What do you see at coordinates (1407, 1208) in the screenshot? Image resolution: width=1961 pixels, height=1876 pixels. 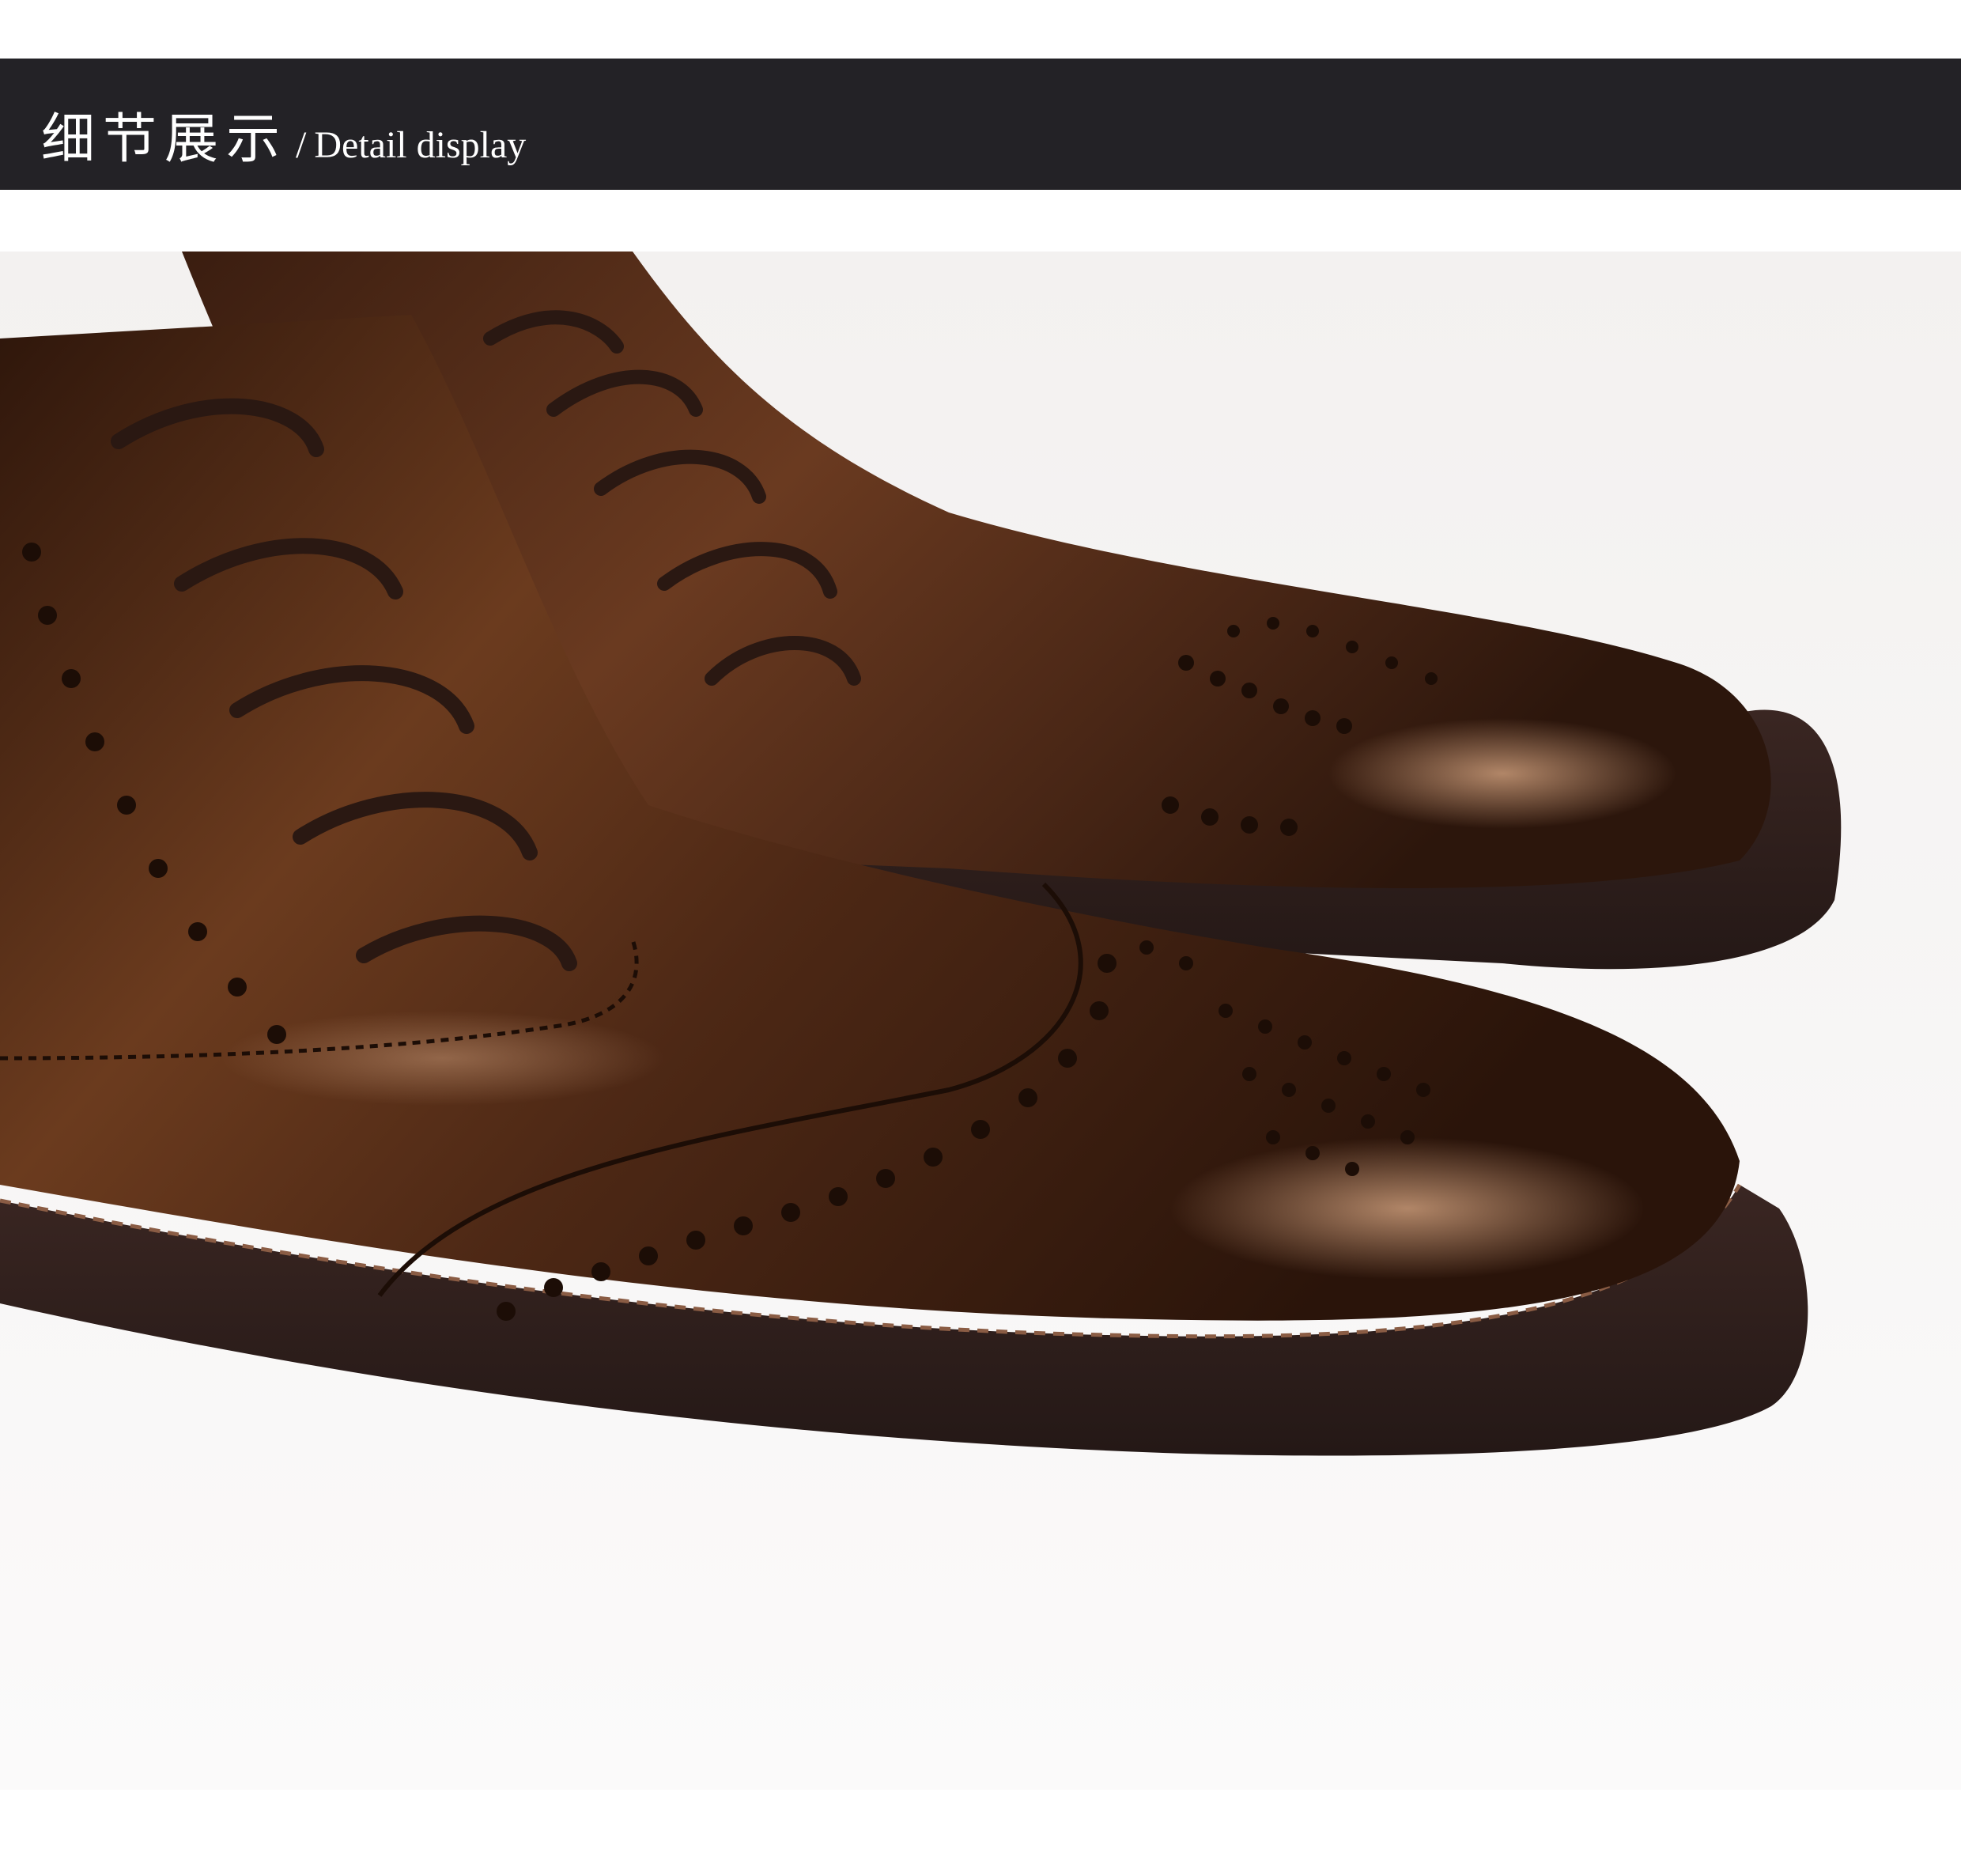 I see `front-boot-toe-shine` at bounding box center [1407, 1208].